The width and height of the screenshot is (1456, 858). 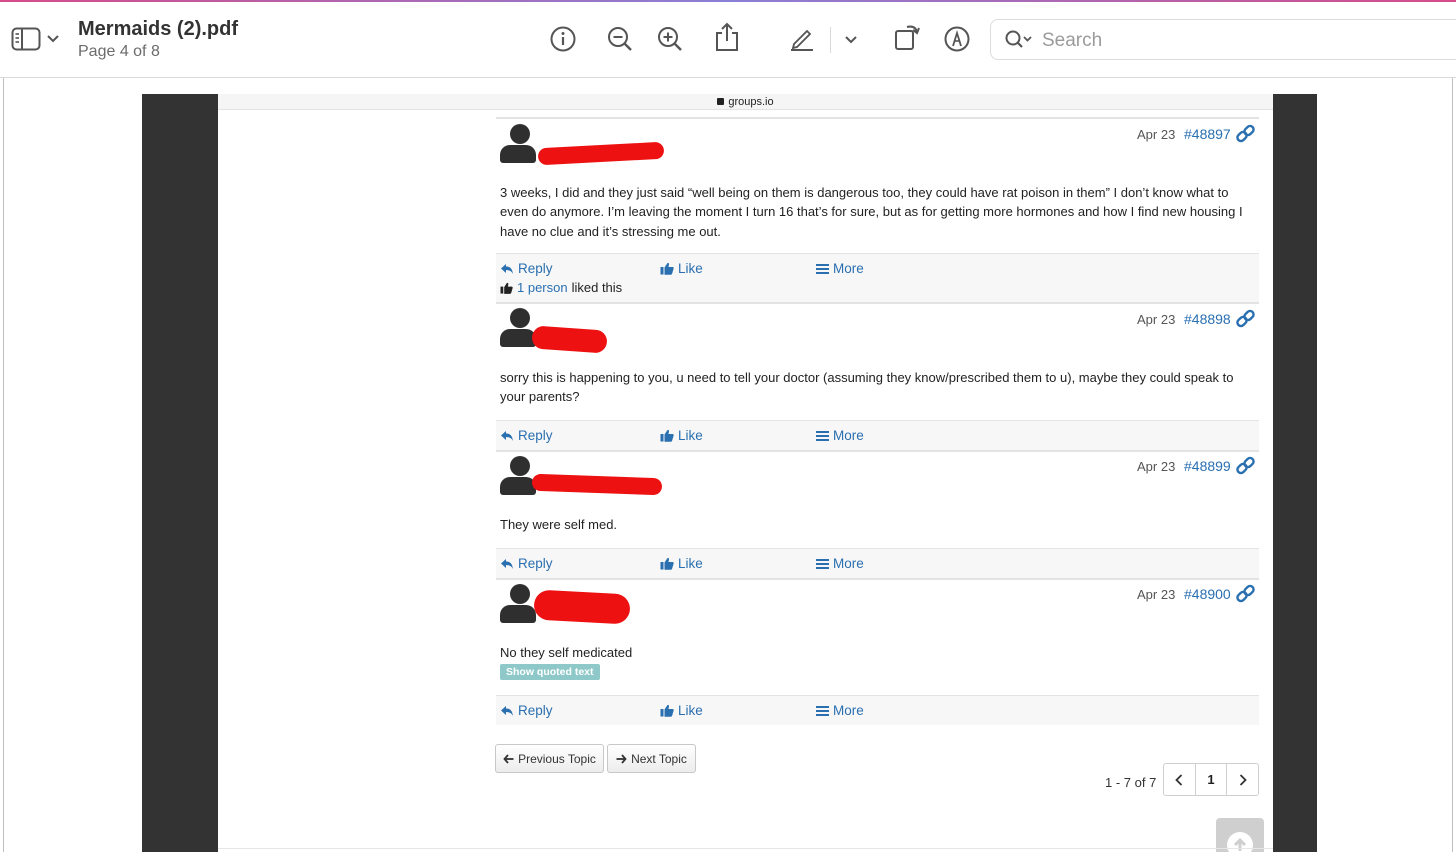 What do you see at coordinates (1207, 134) in the screenshot?
I see `message-number-link: #48897` at bounding box center [1207, 134].